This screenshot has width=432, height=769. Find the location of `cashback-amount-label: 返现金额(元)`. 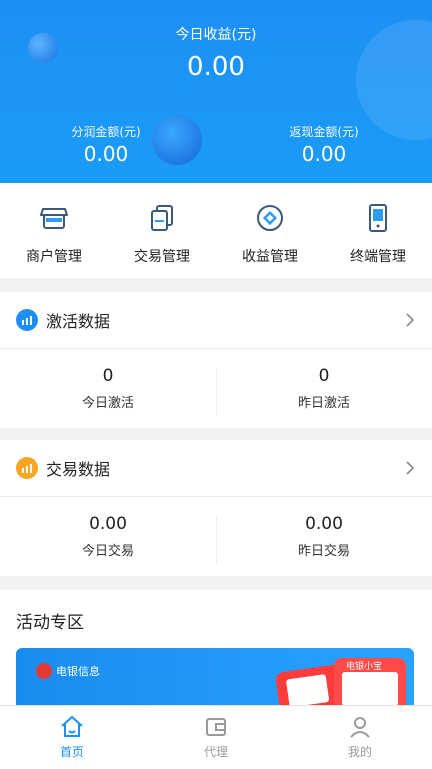

cashback-amount-label: 返现金额(元) is located at coordinates (324, 132).